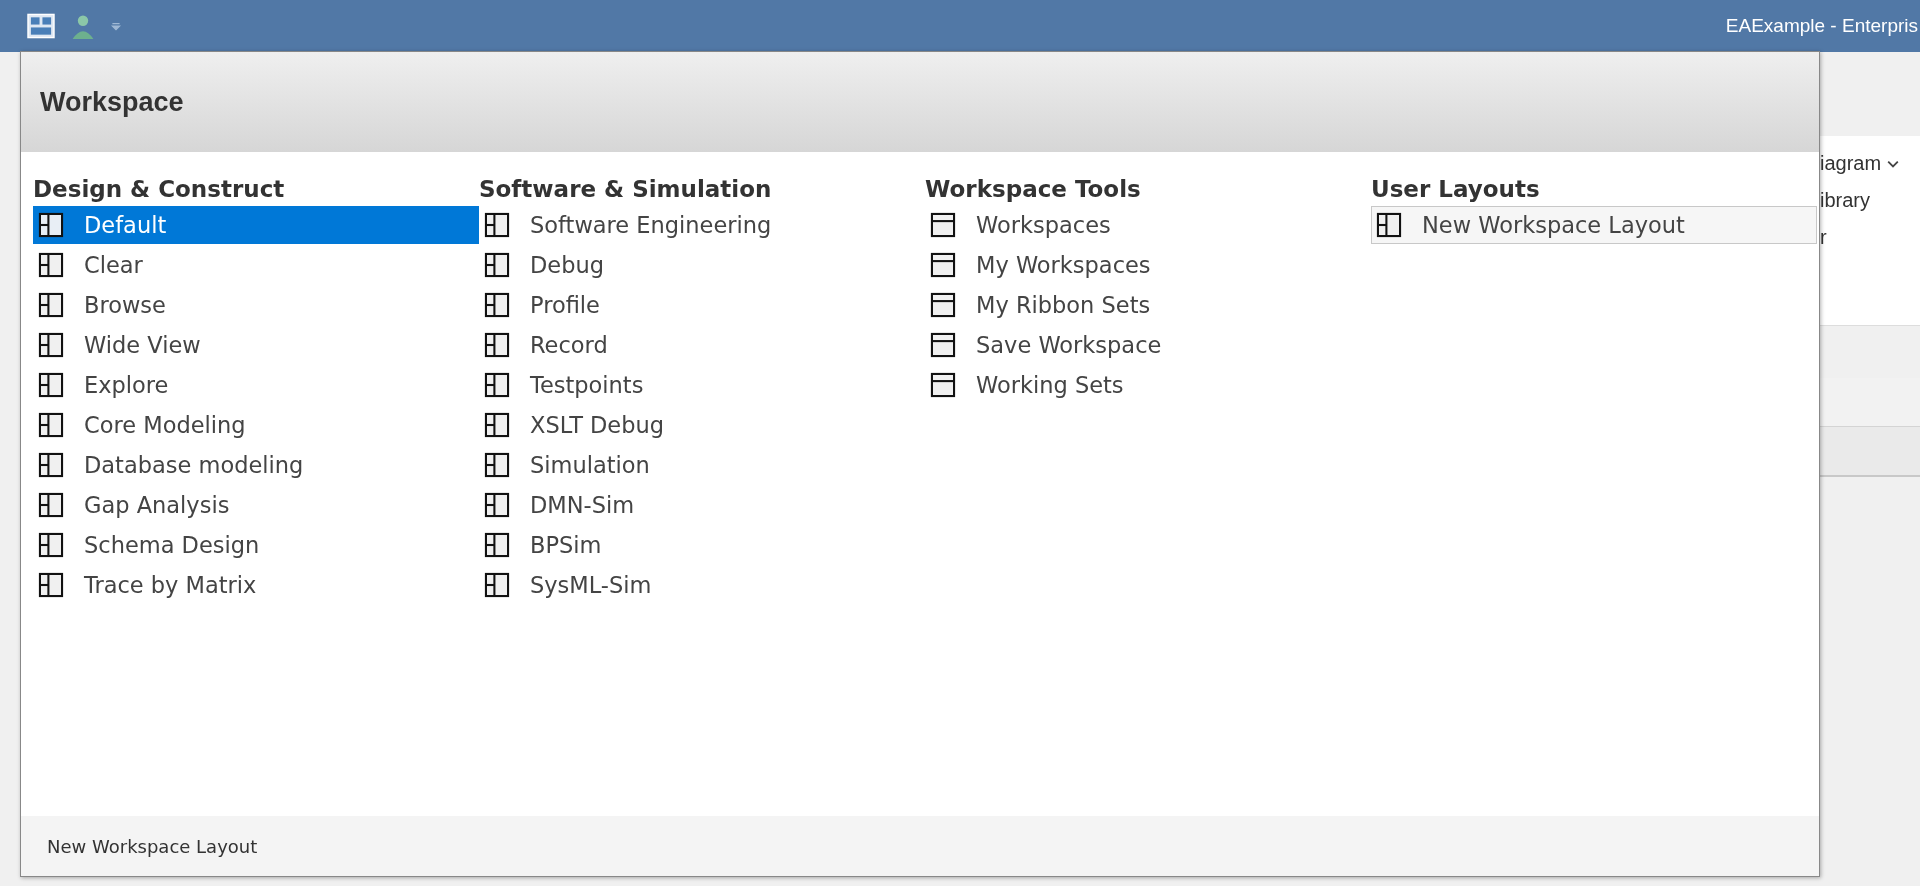 This screenshot has height=886, width=1920. I want to click on layout-item: New Workspace Layout, so click(1594, 225).